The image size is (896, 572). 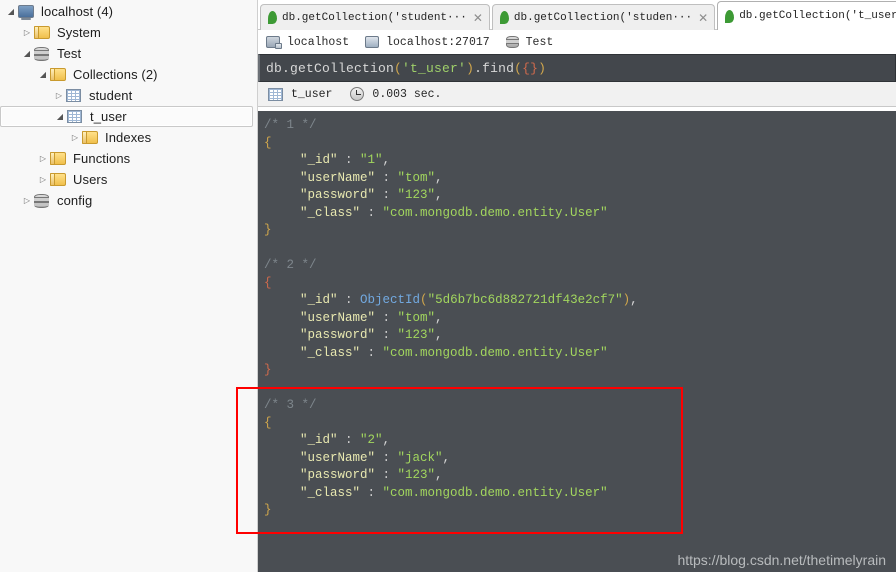 I want to click on brace-open: {, so click(x=268, y=282).